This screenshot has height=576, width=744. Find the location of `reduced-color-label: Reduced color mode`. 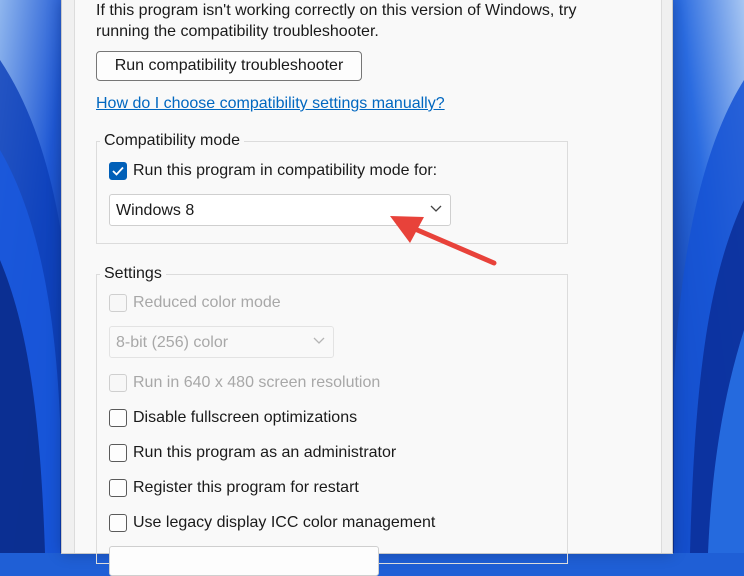

reduced-color-label: Reduced color mode is located at coordinates (207, 302).